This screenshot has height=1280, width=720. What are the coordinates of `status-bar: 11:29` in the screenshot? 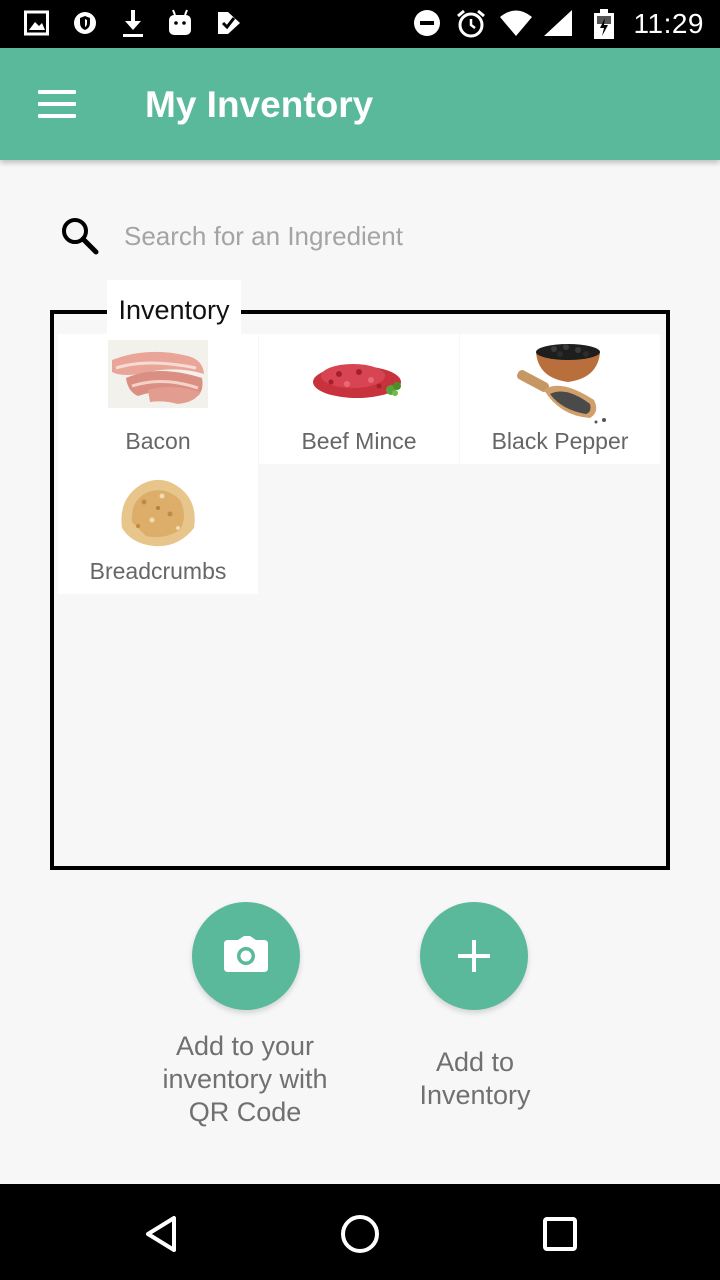 It's located at (360, 24).